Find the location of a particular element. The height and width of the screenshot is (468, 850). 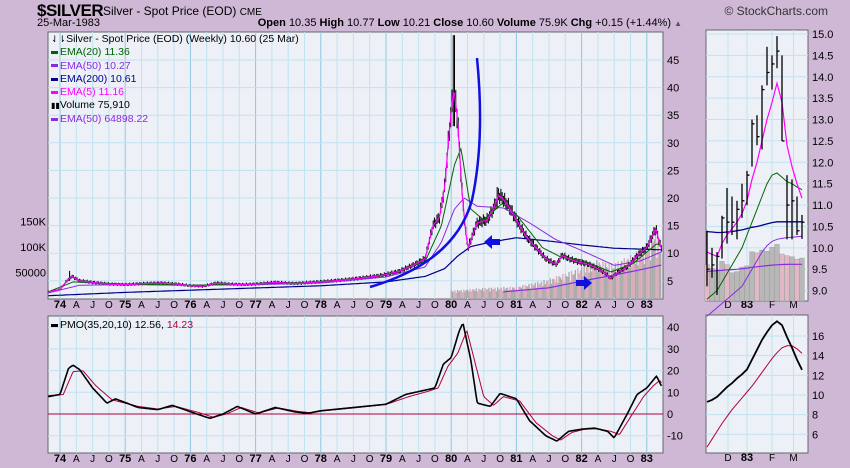

x-tick-label: 83 is located at coordinates (747, 458).